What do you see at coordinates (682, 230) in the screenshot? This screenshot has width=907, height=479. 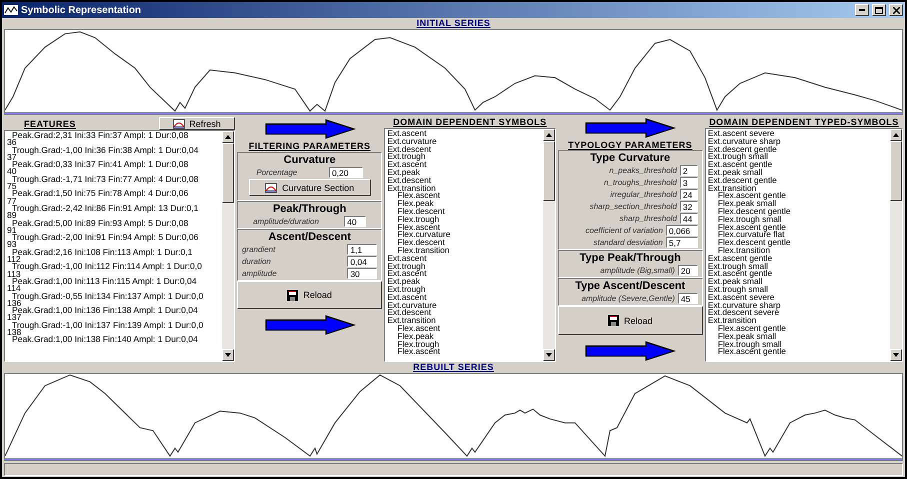 I see `input-field: 0,066` at bounding box center [682, 230].